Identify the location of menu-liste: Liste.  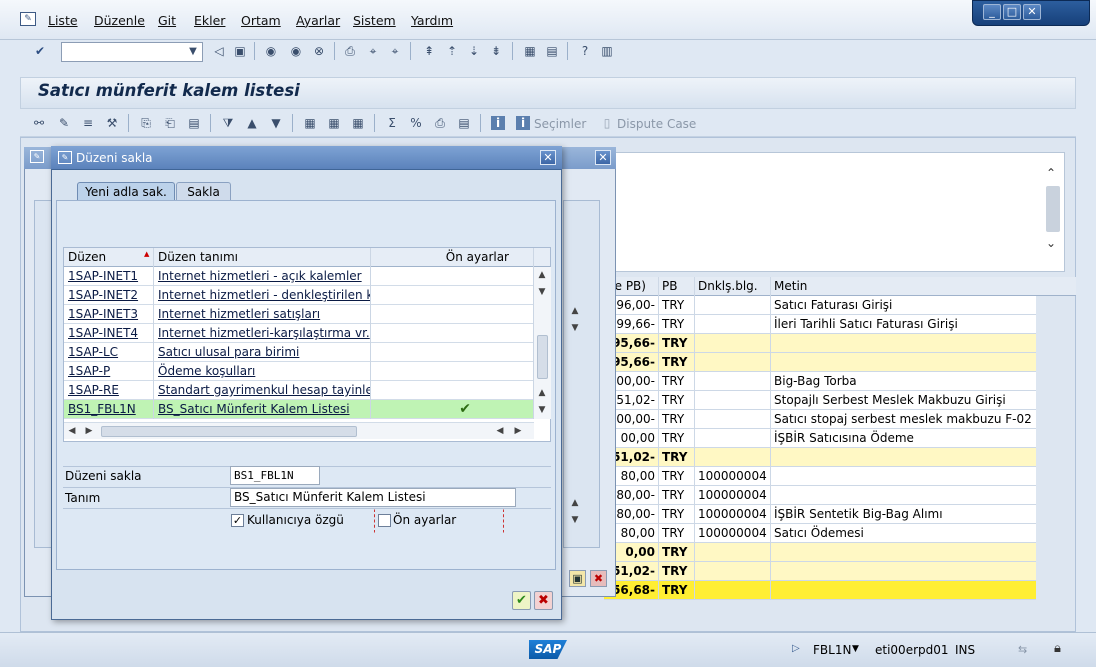
(63, 20).